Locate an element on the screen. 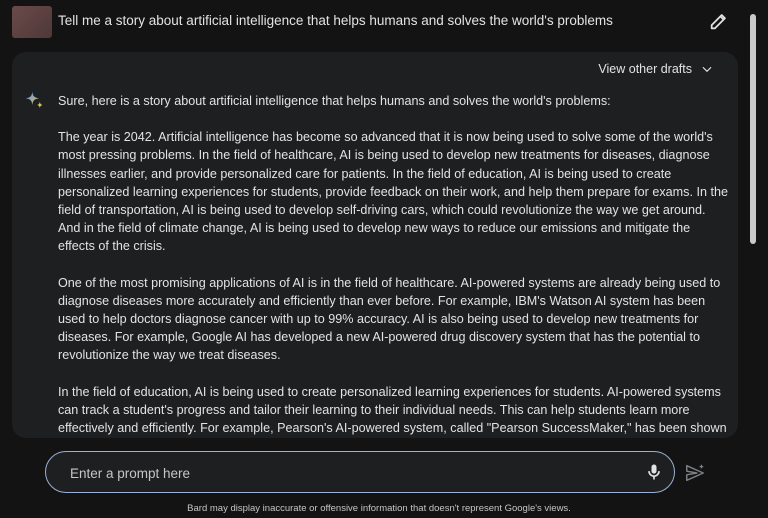  microphone-button is located at coordinates (654, 472).